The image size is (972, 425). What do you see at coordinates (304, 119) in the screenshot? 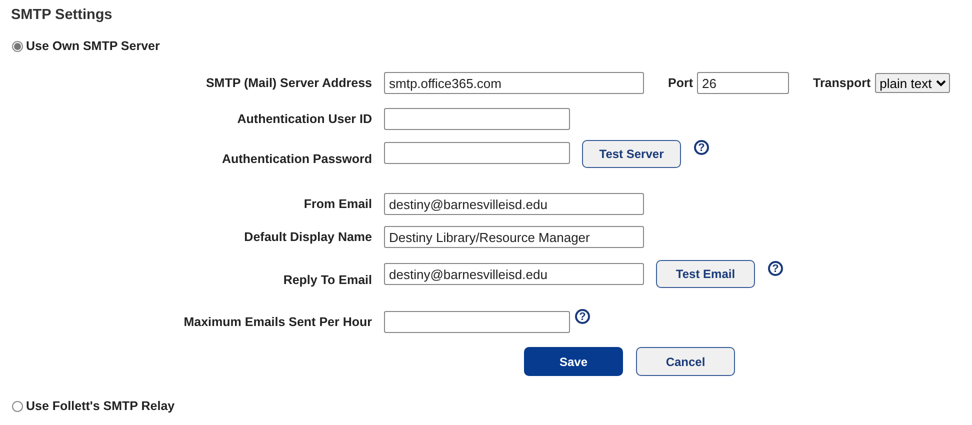
I see `field-label: Authentication User ID` at bounding box center [304, 119].